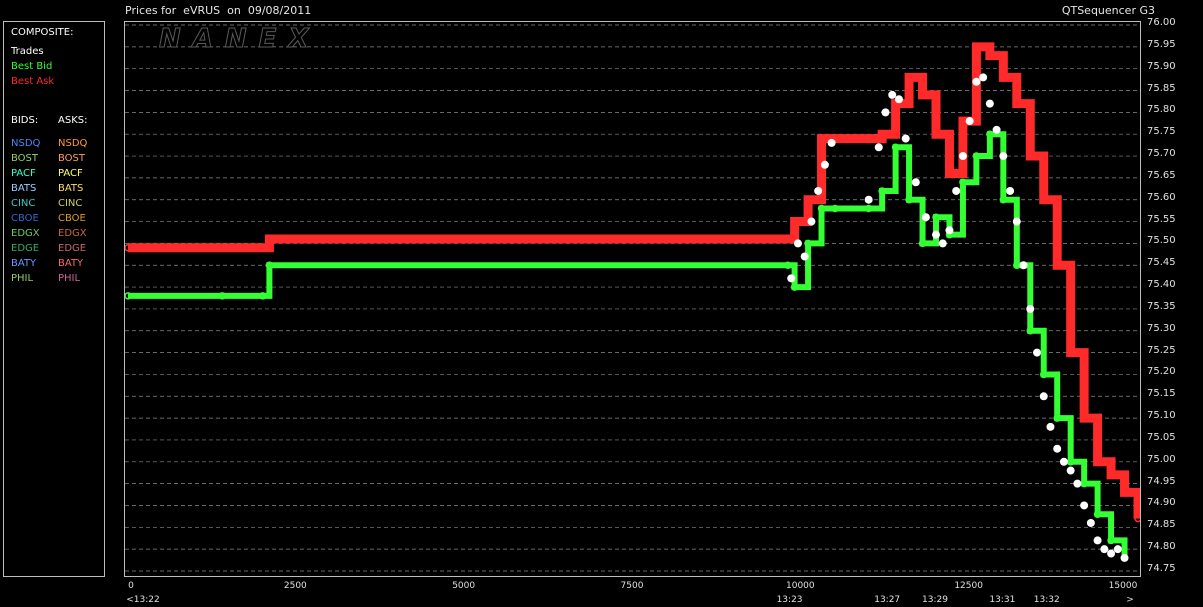  What do you see at coordinates (26, 143) in the screenshot?
I see `legend-bid-nsdq: NSDQ` at bounding box center [26, 143].